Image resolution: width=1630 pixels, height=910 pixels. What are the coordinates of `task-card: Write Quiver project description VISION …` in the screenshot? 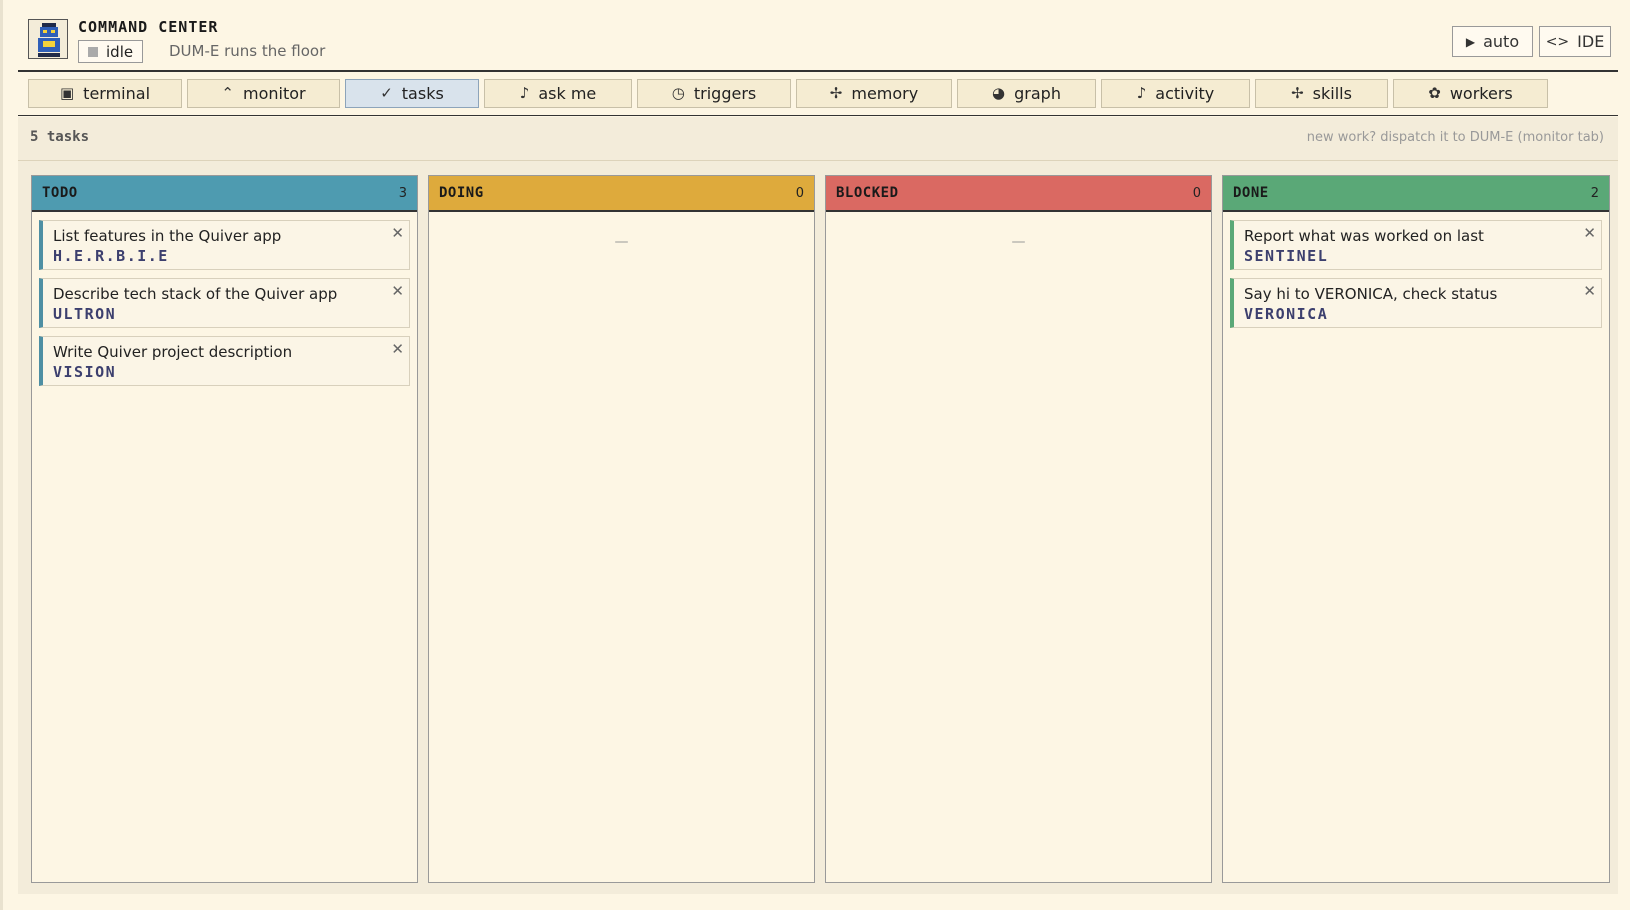 It's located at (224, 361).